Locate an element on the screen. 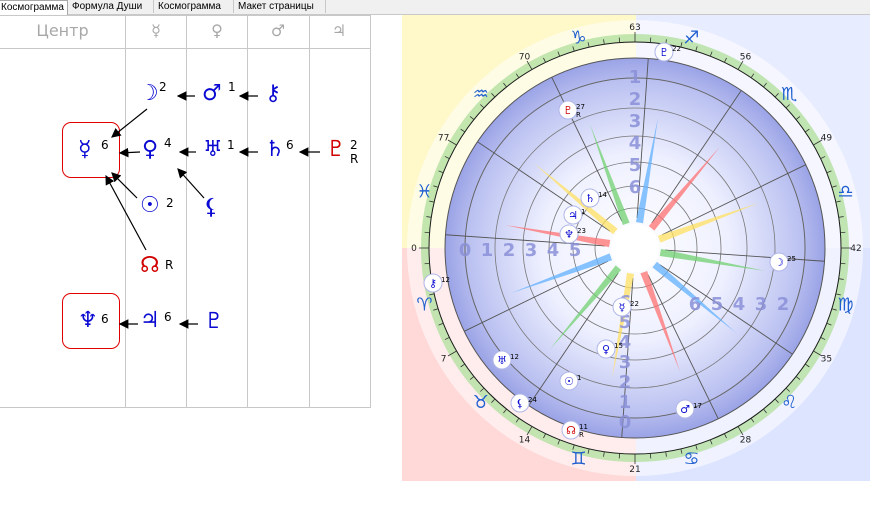  planet-degree: 11 is located at coordinates (583, 427).